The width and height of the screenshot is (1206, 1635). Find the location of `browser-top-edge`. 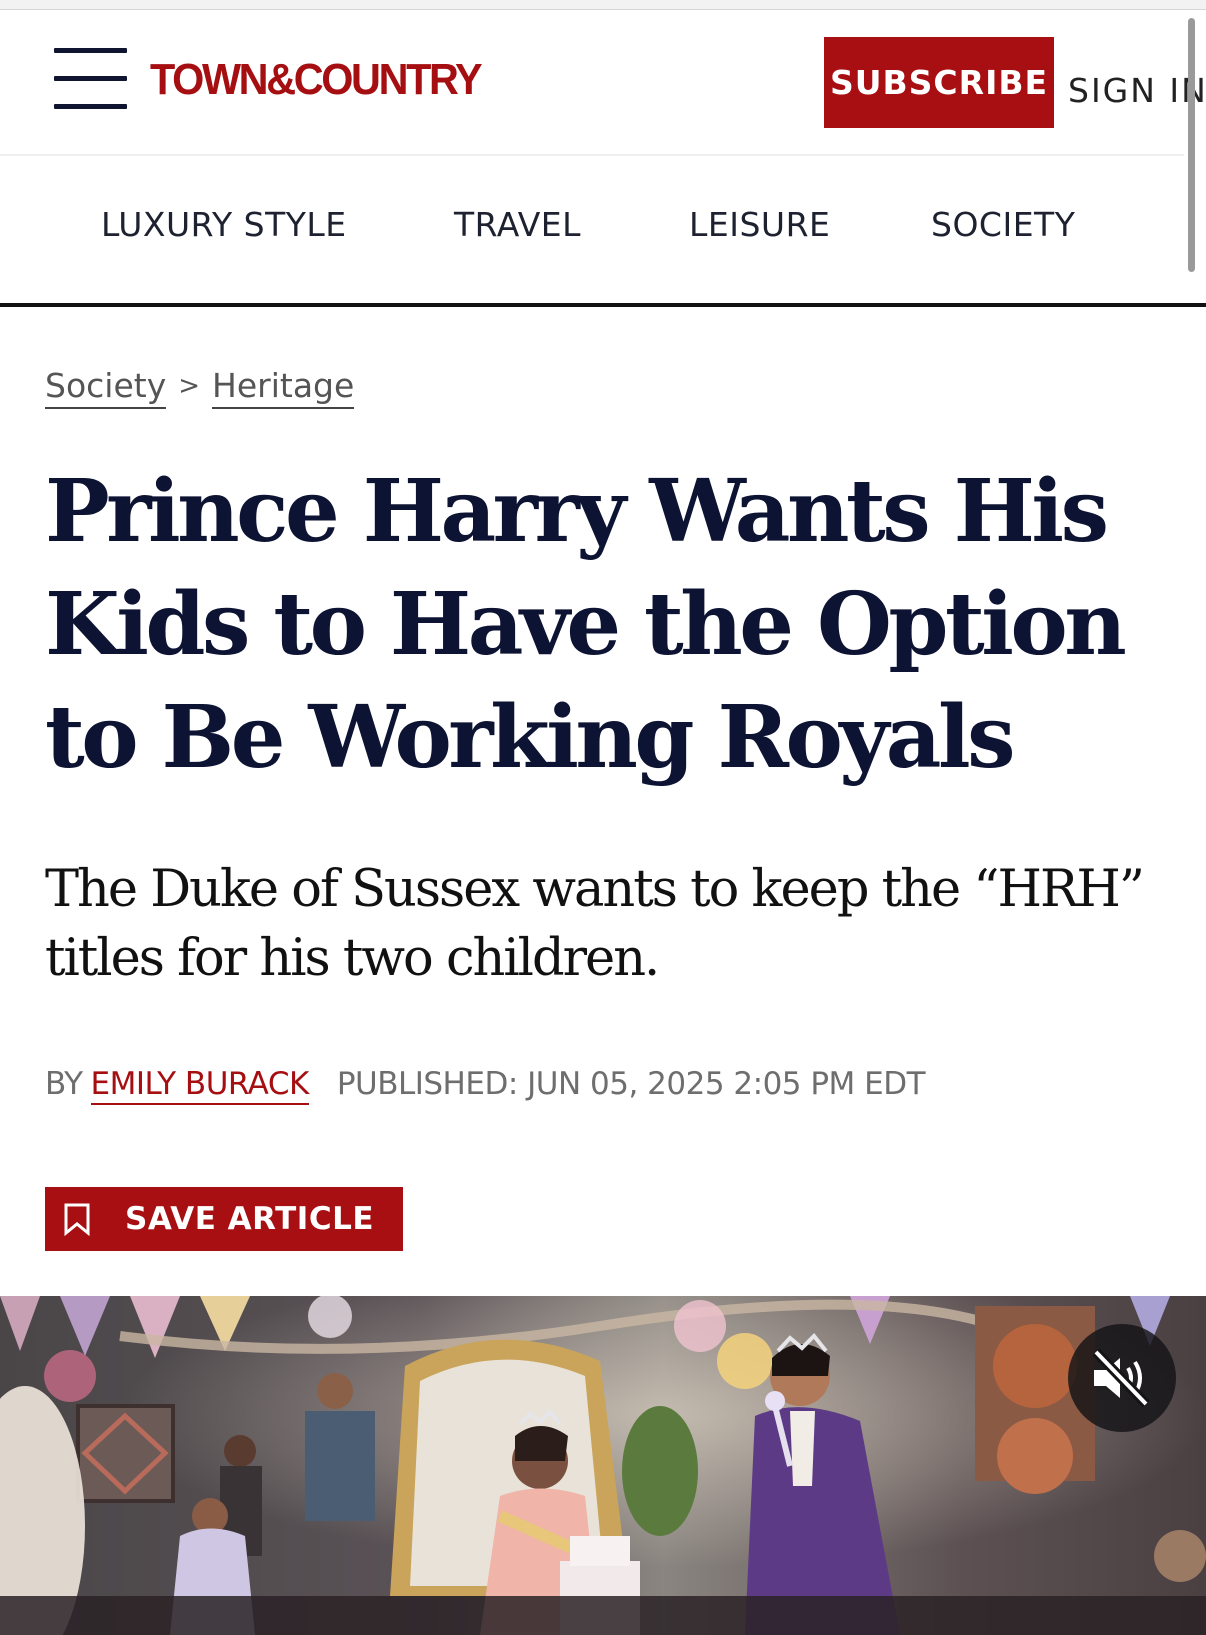

browser-top-edge is located at coordinates (603, 5).